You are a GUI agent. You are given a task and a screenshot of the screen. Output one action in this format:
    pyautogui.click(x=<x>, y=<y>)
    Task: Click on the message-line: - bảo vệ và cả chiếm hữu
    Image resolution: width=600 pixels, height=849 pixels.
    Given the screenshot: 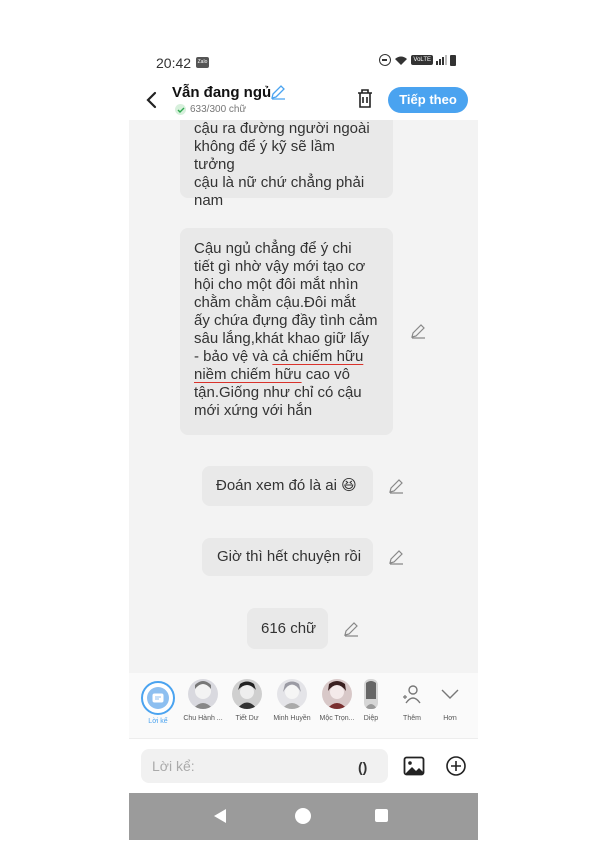 What is the action you would take?
    pyautogui.click(x=286, y=357)
    